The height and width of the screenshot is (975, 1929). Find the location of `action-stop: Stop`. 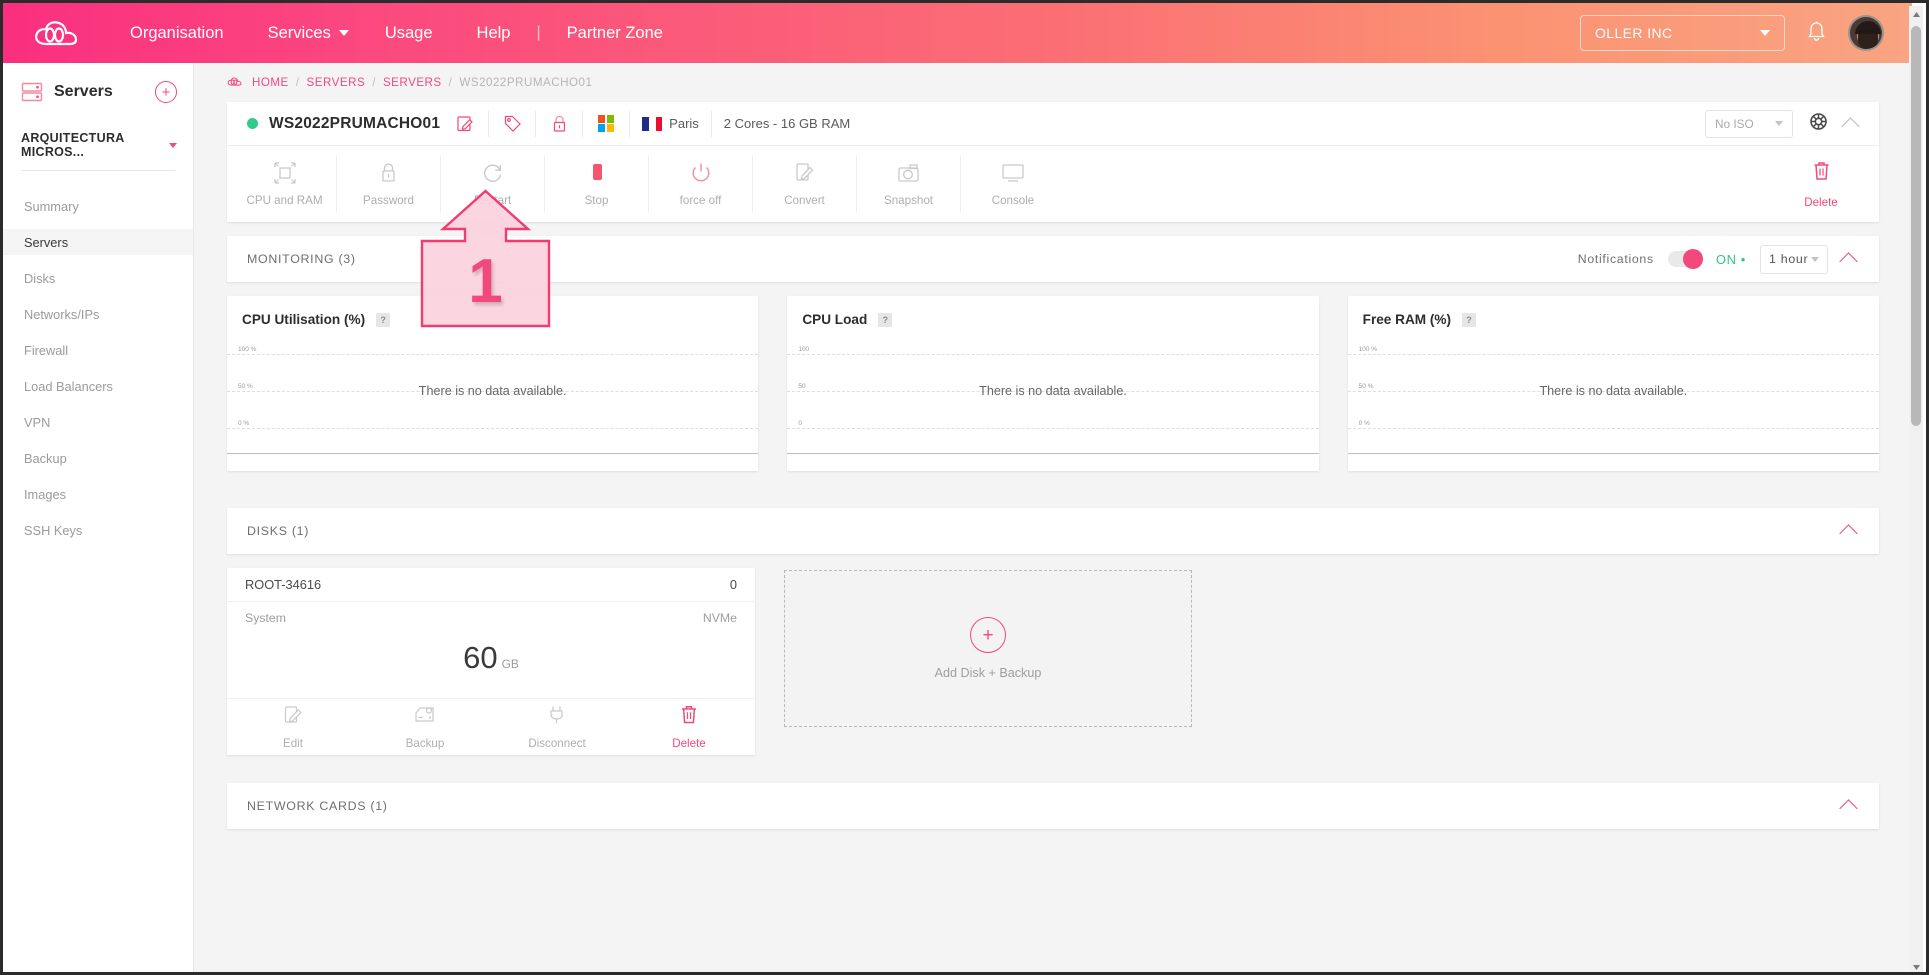

action-stop: Stop is located at coordinates (597, 184).